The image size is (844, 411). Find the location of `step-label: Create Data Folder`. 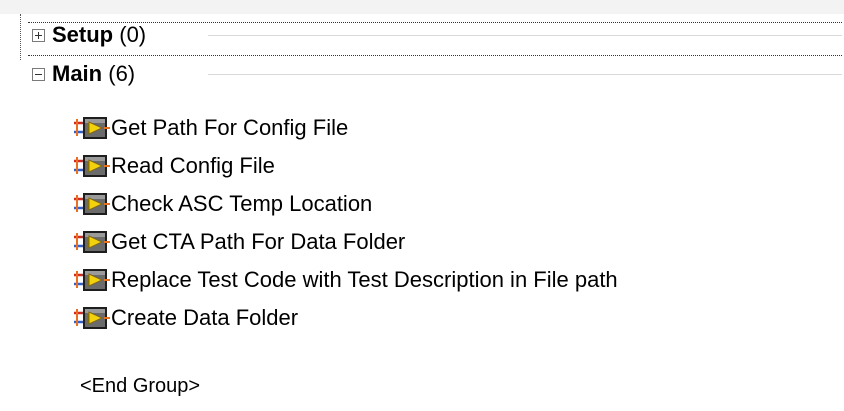

step-label: Create Data Folder is located at coordinates (205, 317).